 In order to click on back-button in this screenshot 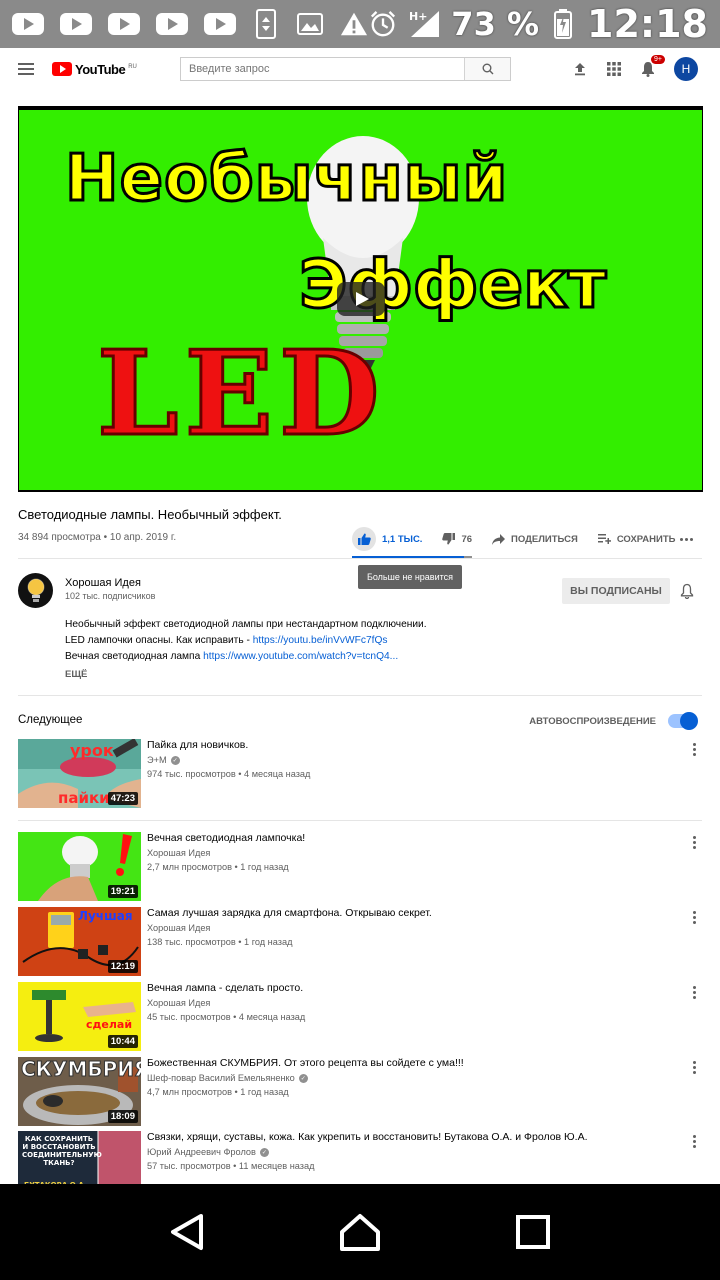, I will do `click(187, 1232)`.